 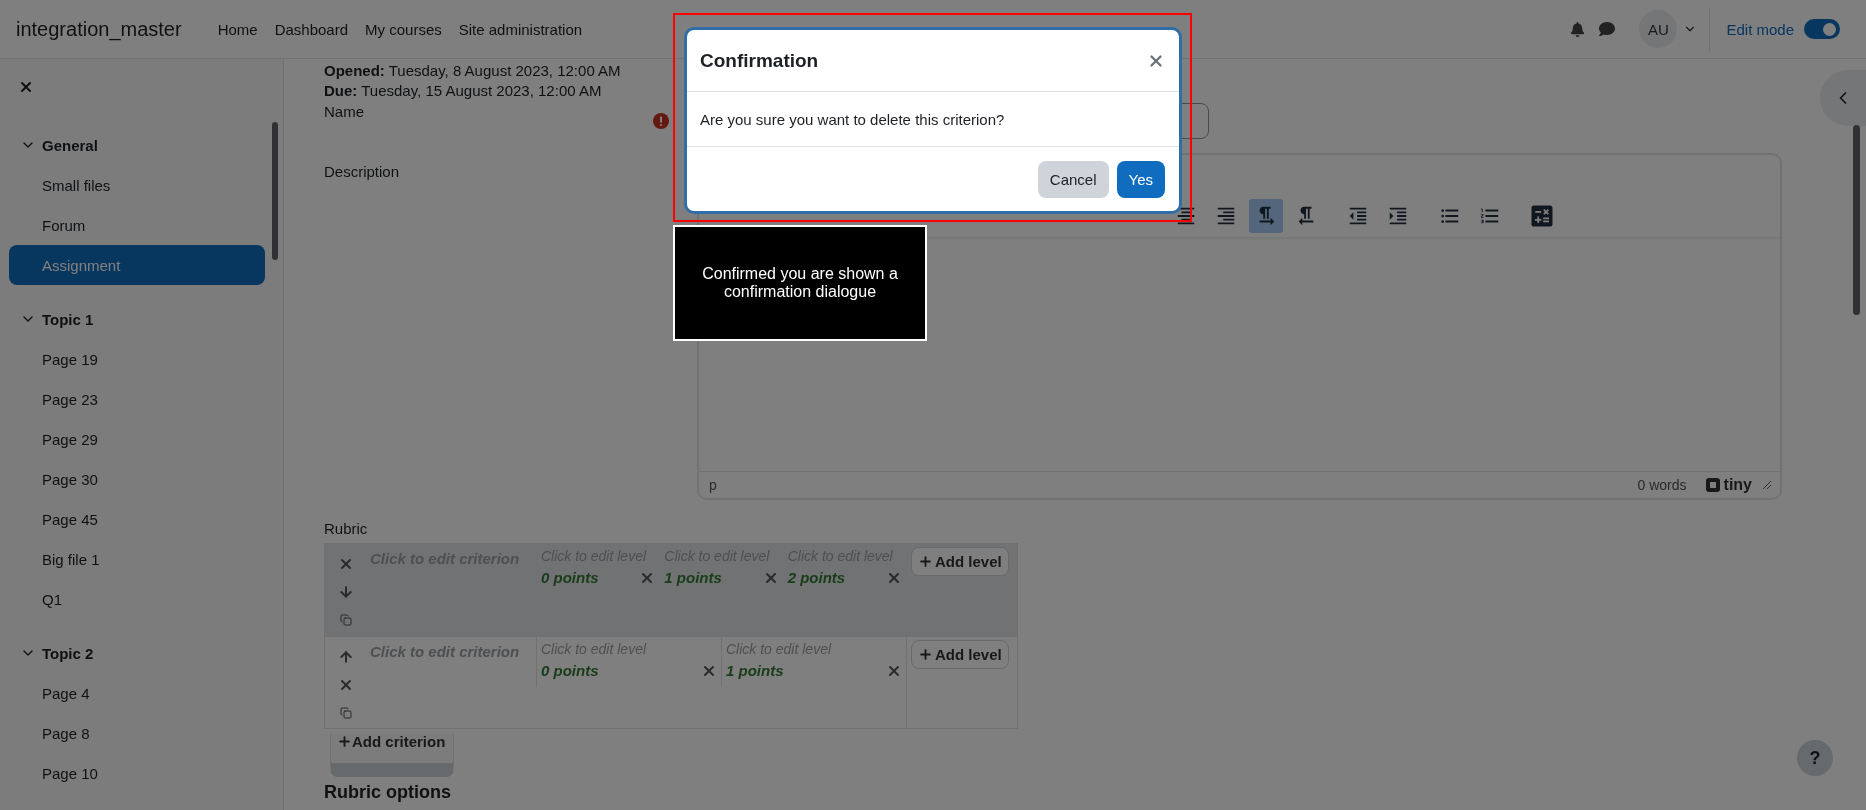 What do you see at coordinates (68, 319) in the screenshot?
I see `section-heading: Topic 1` at bounding box center [68, 319].